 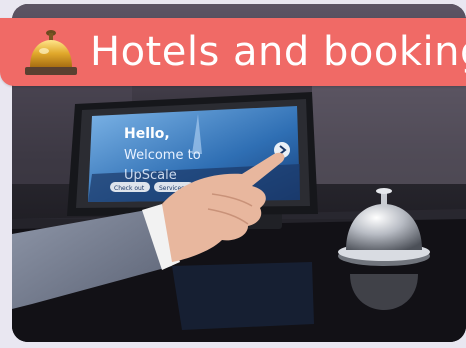 What do you see at coordinates (278, 52) in the screenshot?
I see `banner-title: Hotels and booking` at bounding box center [278, 52].